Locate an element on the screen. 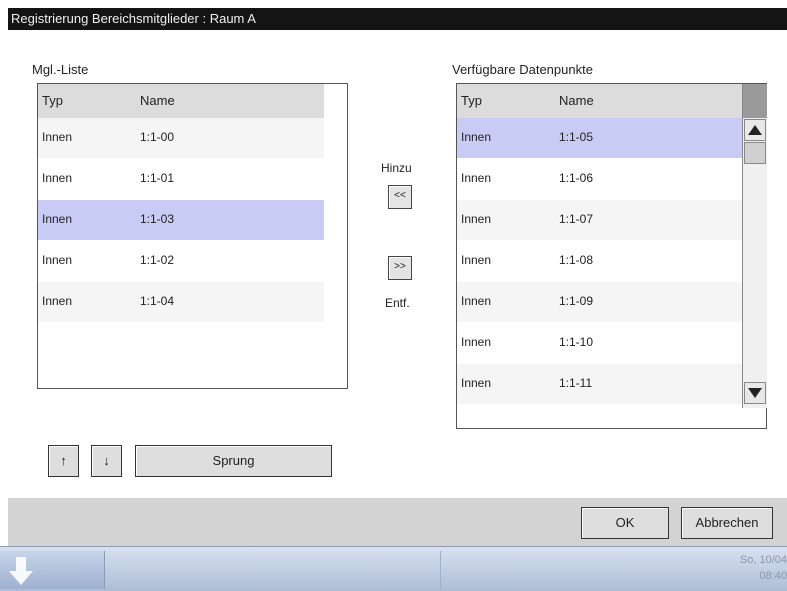  cell-name: 1:1-09 is located at coordinates (576, 301).